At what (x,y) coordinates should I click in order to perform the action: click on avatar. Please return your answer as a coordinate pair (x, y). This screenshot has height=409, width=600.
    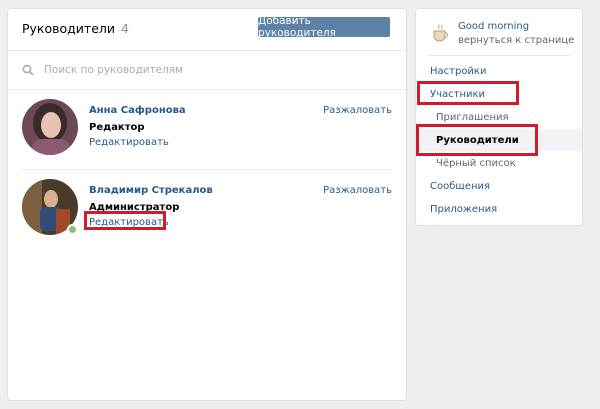
    Looking at the image, I should click on (50, 127).